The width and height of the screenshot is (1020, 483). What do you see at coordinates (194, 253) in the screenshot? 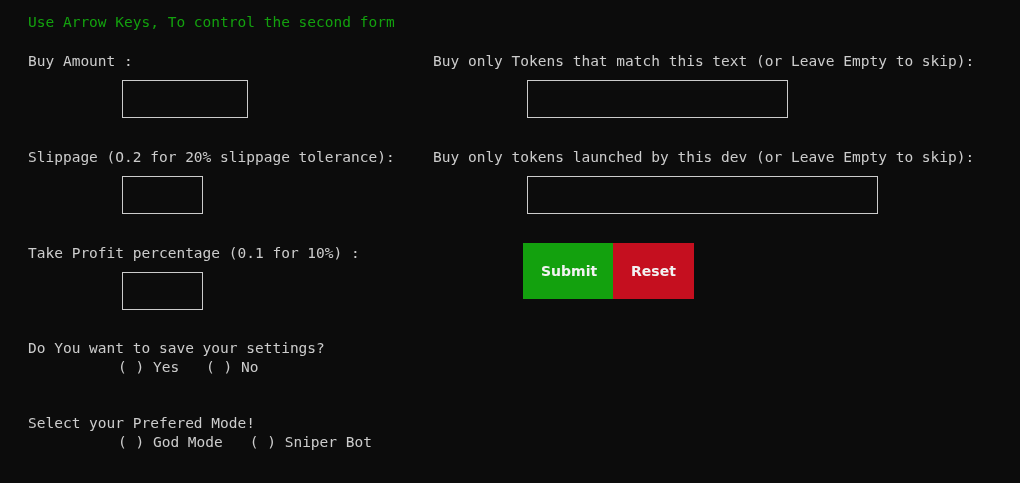
I see `field-label: Take Profit percentage (0.1 for 10%) :` at bounding box center [194, 253].